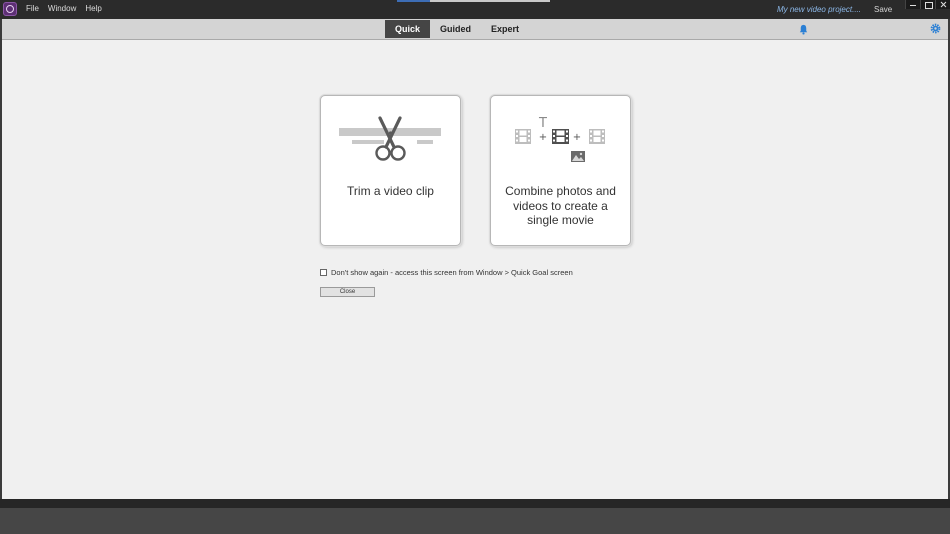  Describe the element at coordinates (560, 220) in the screenshot. I see `combine-label-line: single movie` at that location.